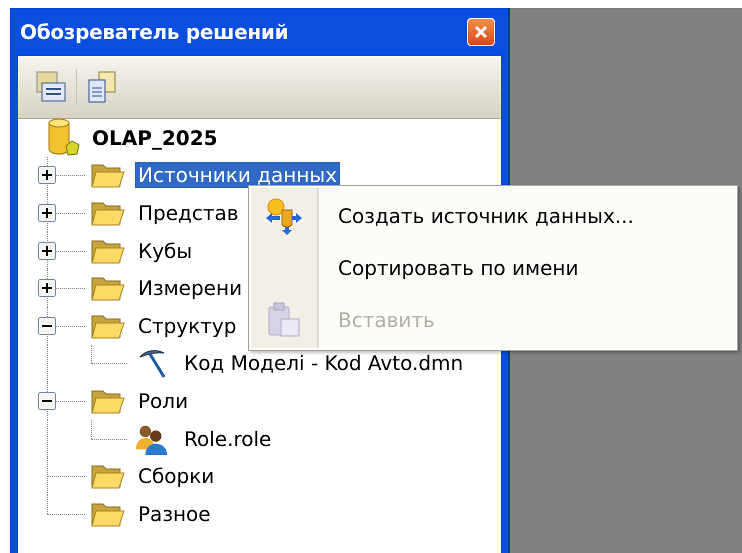 The height and width of the screenshot is (553, 742). I want to click on tree-item: Представ, so click(188, 213).